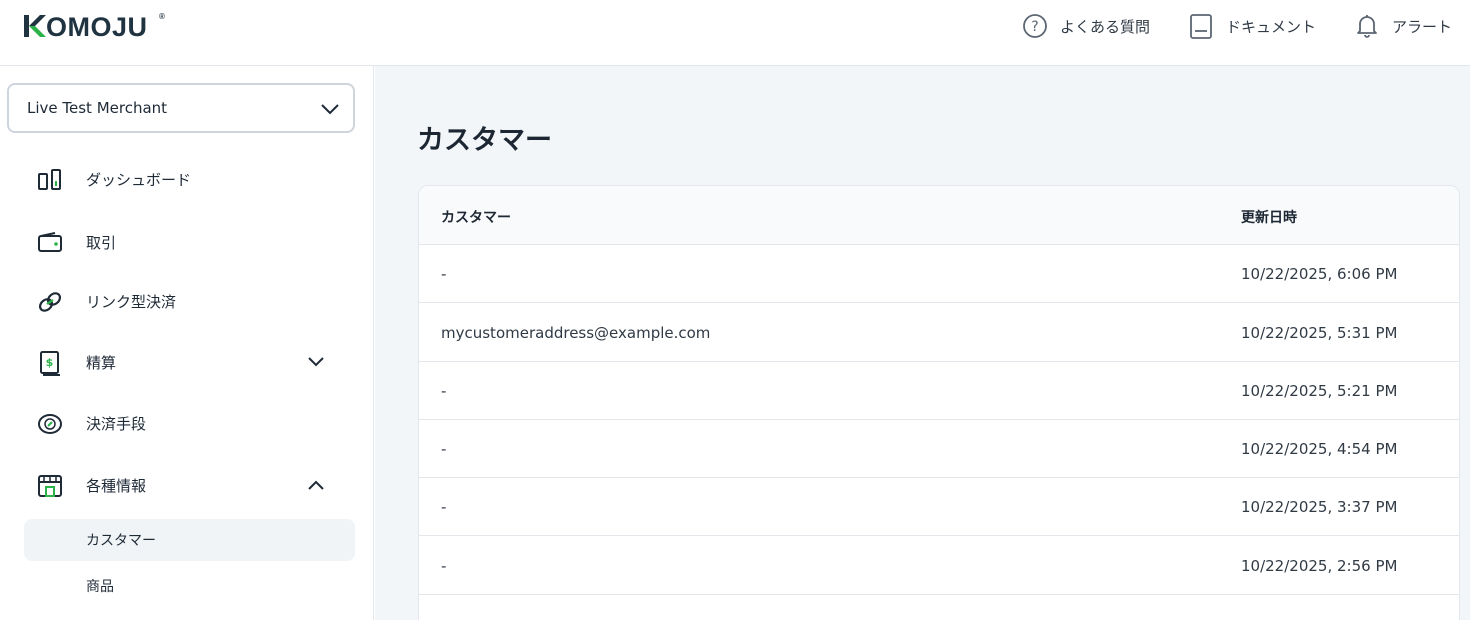  What do you see at coordinates (189, 362) in the screenshot?
I see `sidebar-item-settlements: $ 精算` at bounding box center [189, 362].